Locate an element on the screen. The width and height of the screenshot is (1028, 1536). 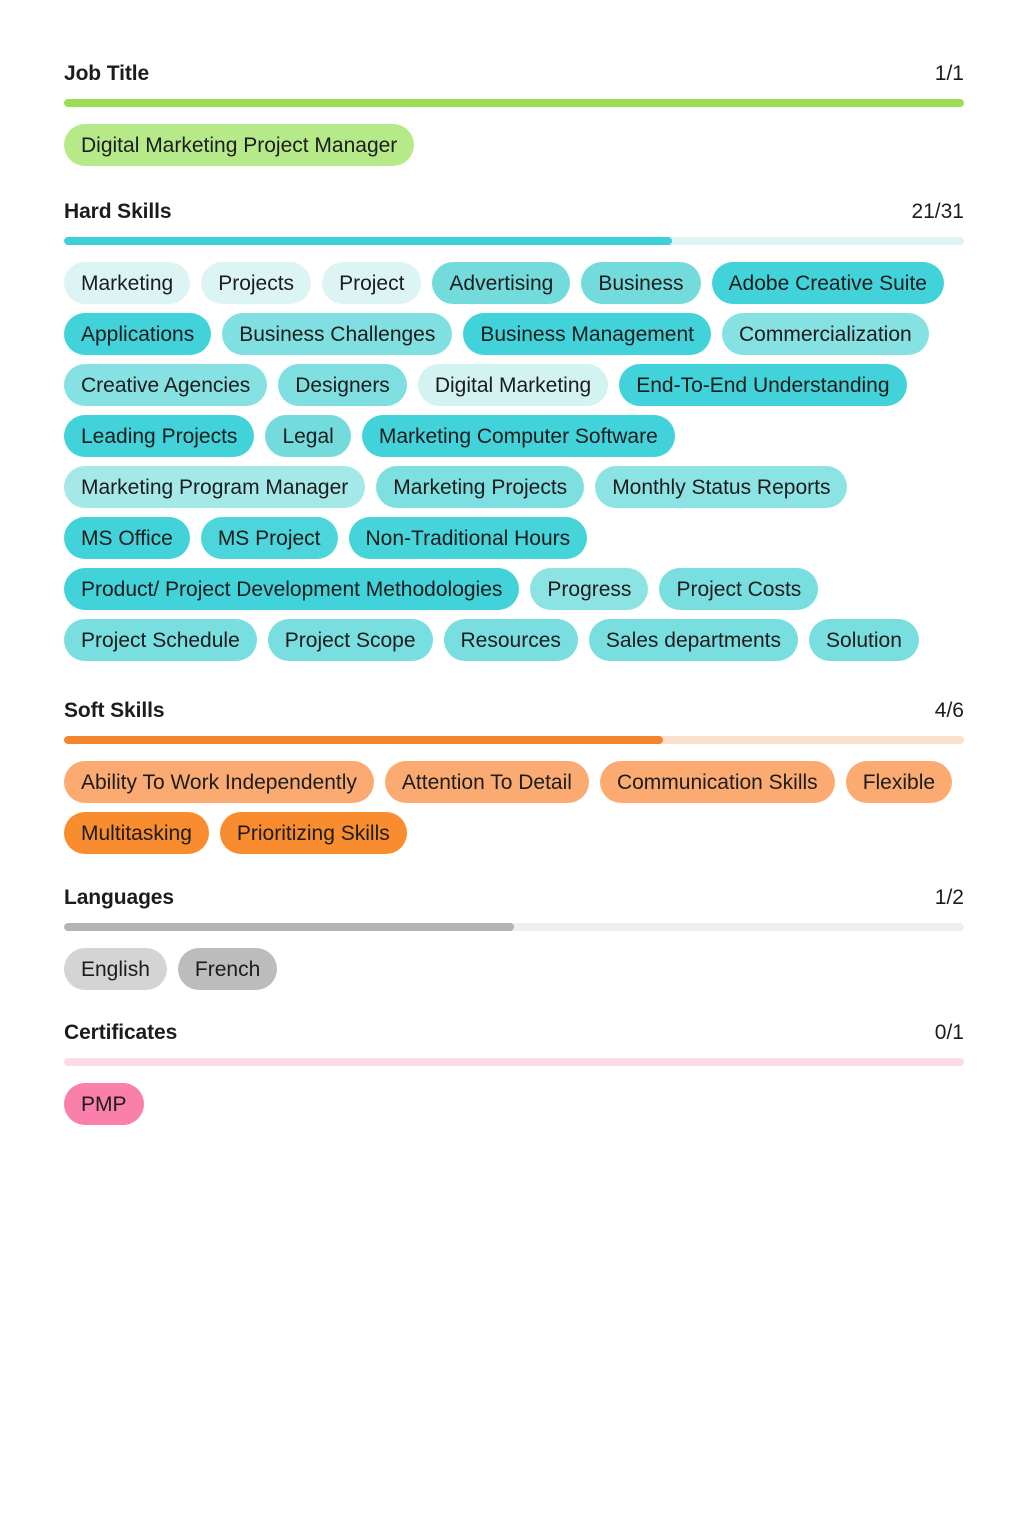
pill-item: Monthly Status Reports is located at coordinates (721, 487).